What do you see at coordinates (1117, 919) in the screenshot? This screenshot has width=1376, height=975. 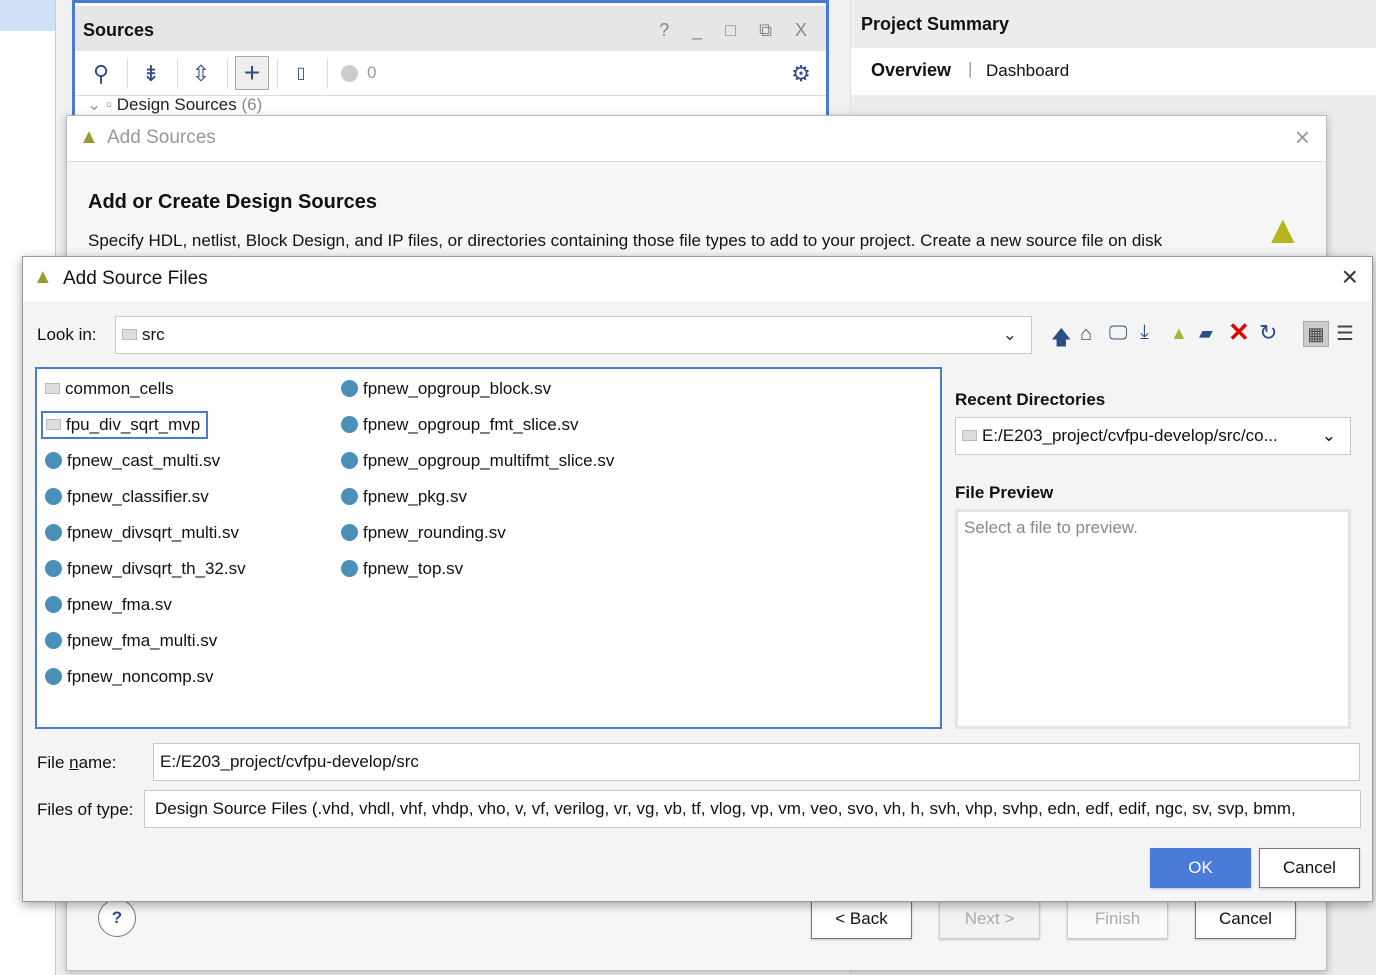 I see `finish-button: Finish` at bounding box center [1117, 919].